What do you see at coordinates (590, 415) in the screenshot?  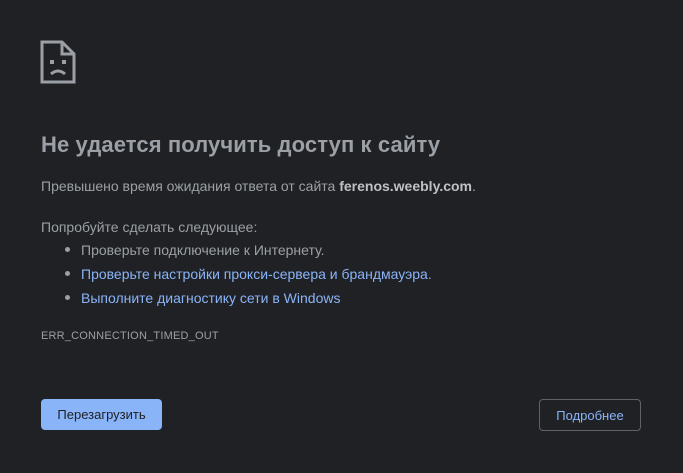 I see `details-button: Подробнее` at bounding box center [590, 415].